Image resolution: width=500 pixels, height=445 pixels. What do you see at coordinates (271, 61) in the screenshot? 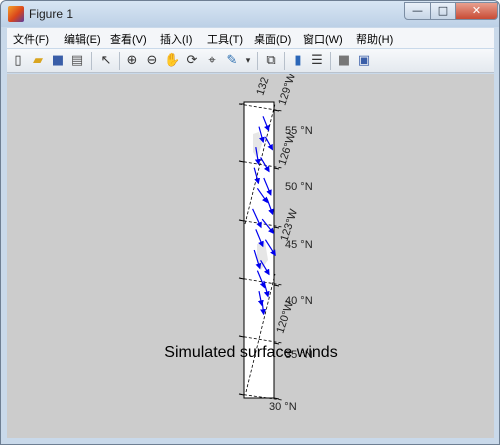
I see `link-plot-icon: ⧉` at bounding box center [271, 61].